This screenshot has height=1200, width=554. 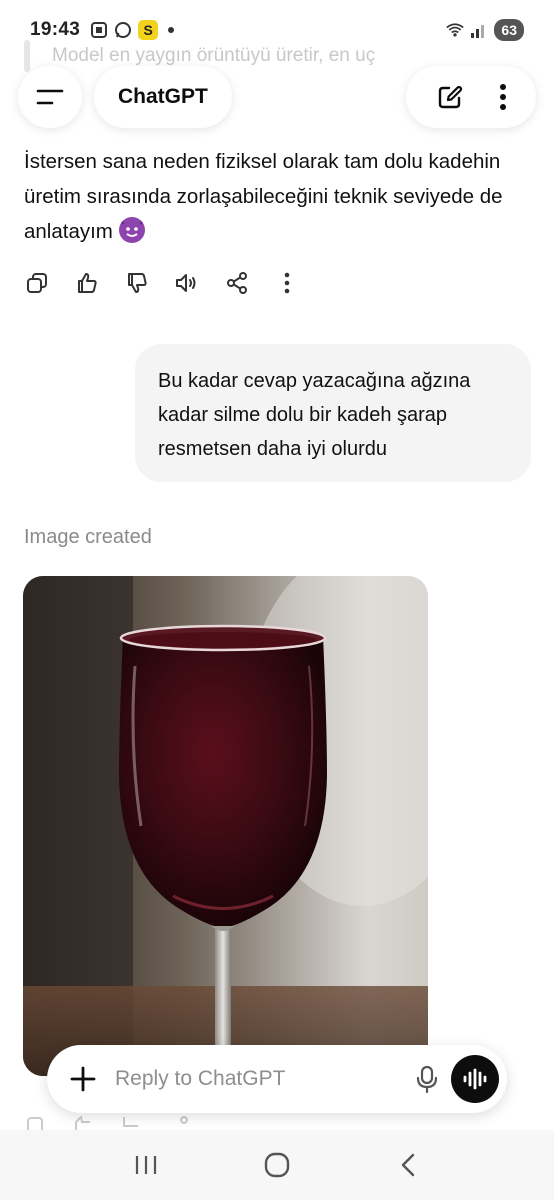 I want to click on thumbs-down-button, so click(x=137, y=283).